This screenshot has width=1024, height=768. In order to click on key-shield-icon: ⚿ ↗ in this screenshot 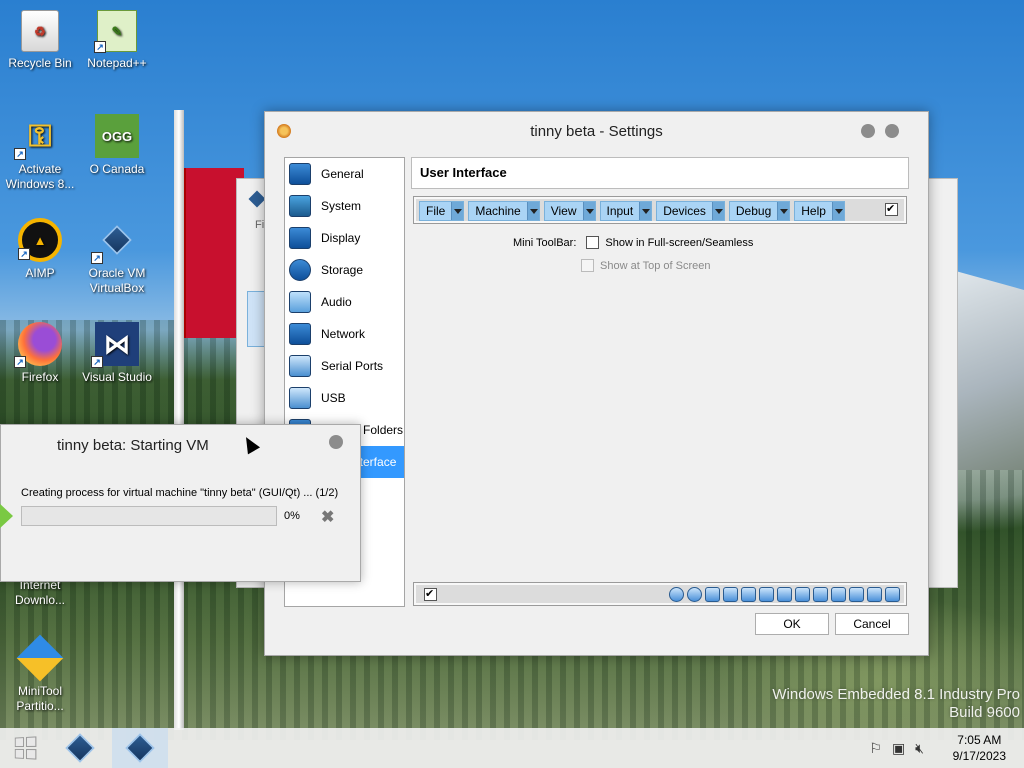, I will do `click(38, 137)`.